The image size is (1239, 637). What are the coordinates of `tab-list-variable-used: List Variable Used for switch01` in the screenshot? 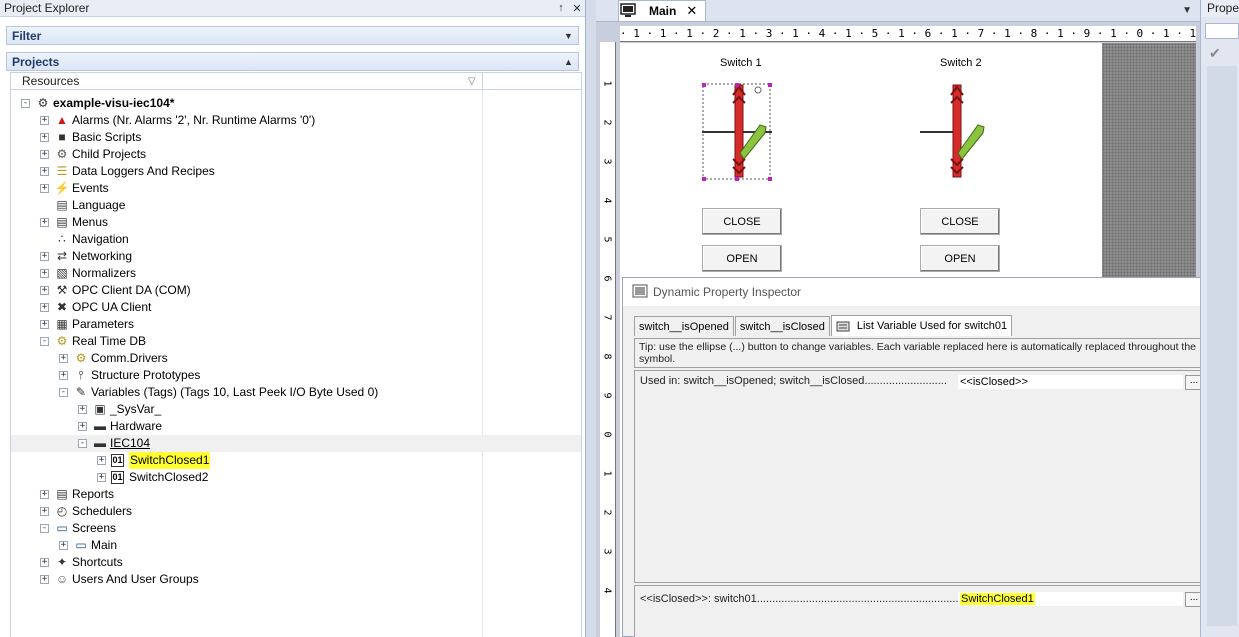 It's located at (921, 325).